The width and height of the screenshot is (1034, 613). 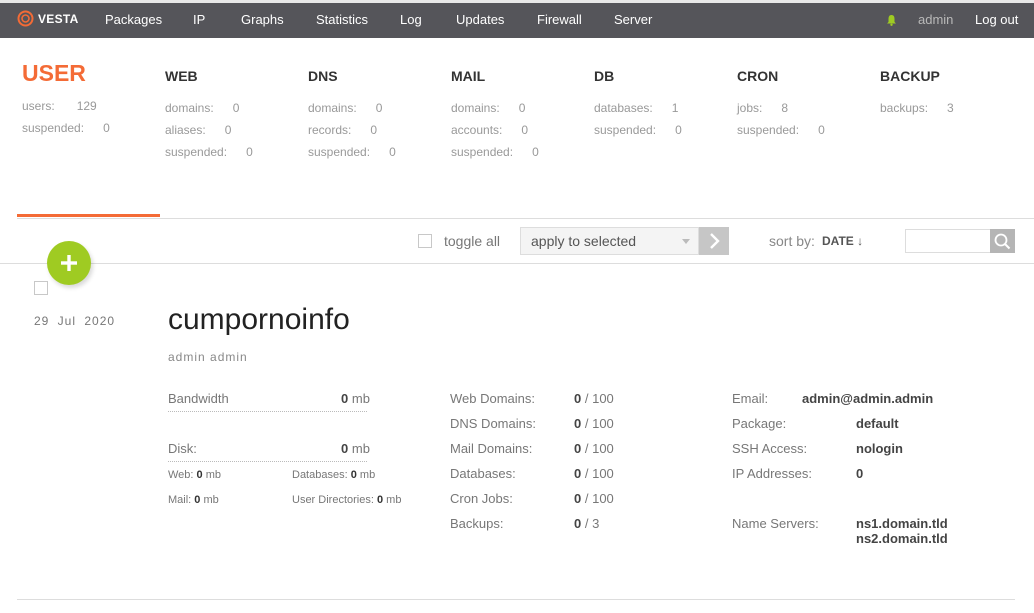 What do you see at coordinates (750, 108) in the screenshot?
I see `stat-label: jobs:` at bounding box center [750, 108].